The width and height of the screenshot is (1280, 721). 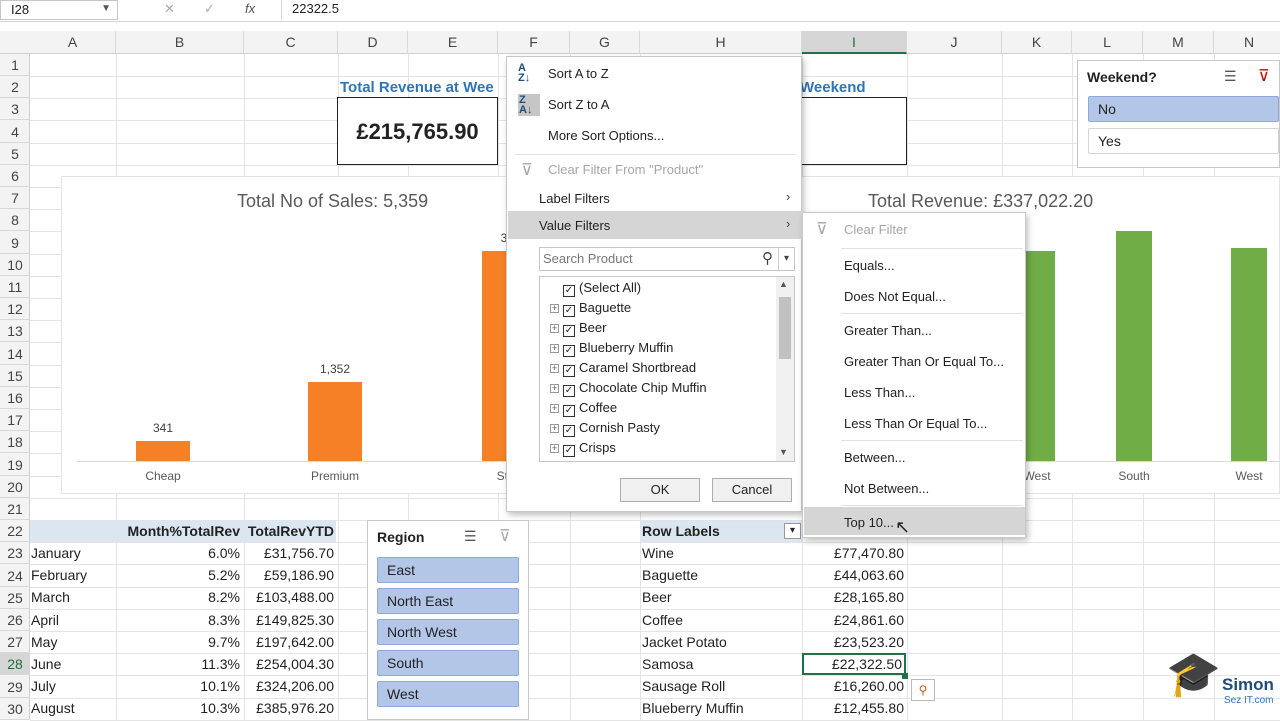 What do you see at coordinates (721, 42) in the screenshot?
I see `column-header-h: H` at bounding box center [721, 42].